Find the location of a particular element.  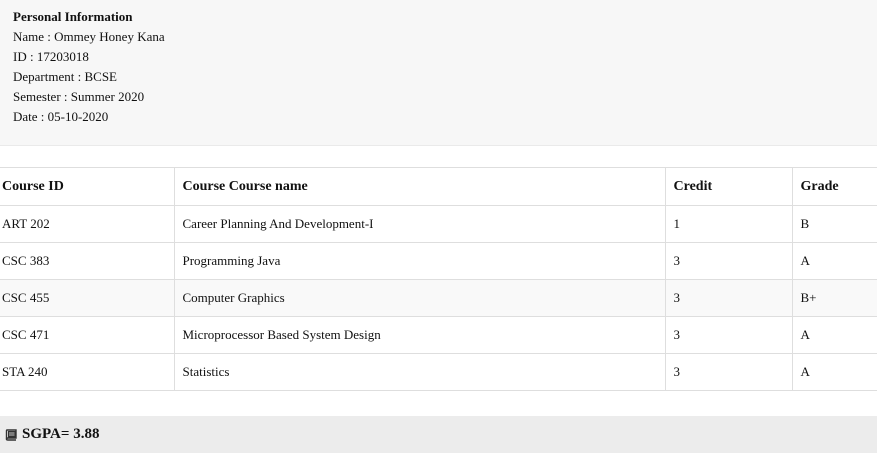

student-semester: Semester : Summer 2020 is located at coordinates (79, 96).